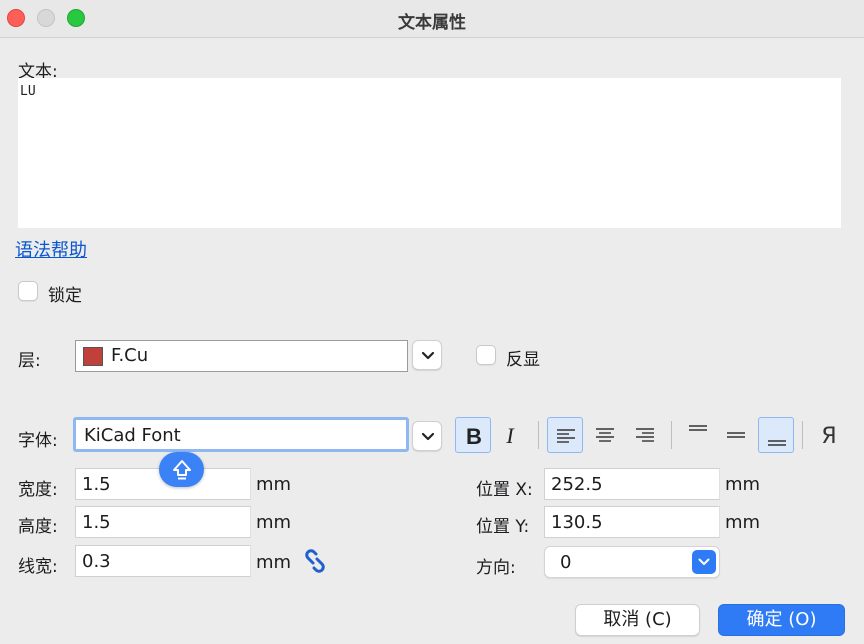  What do you see at coordinates (486, 355) in the screenshot?
I see `mirror-checkbox` at bounding box center [486, 355].